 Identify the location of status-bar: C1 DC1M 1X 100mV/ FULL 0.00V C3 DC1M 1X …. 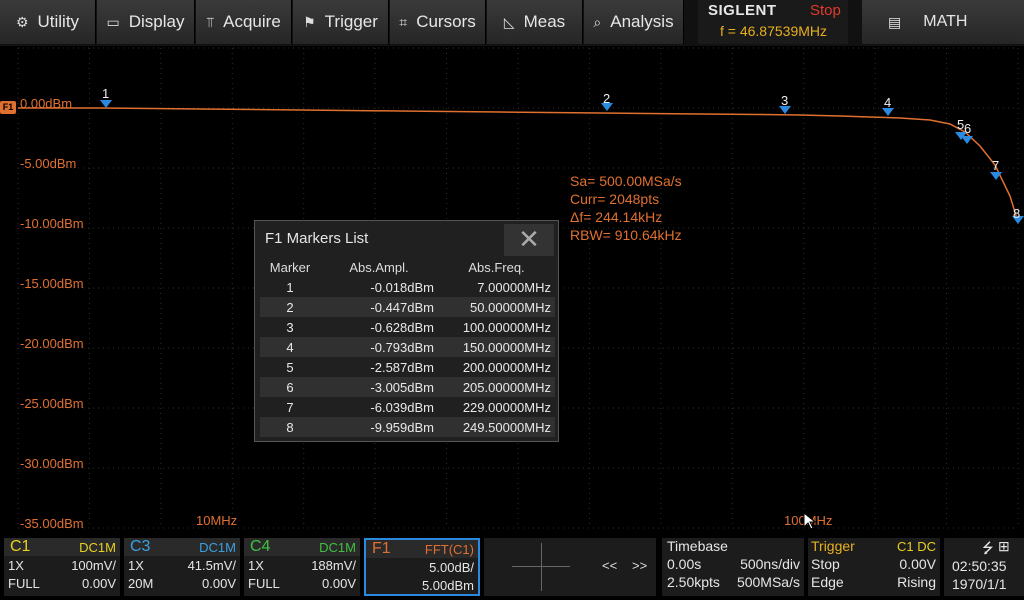
(512, 565).